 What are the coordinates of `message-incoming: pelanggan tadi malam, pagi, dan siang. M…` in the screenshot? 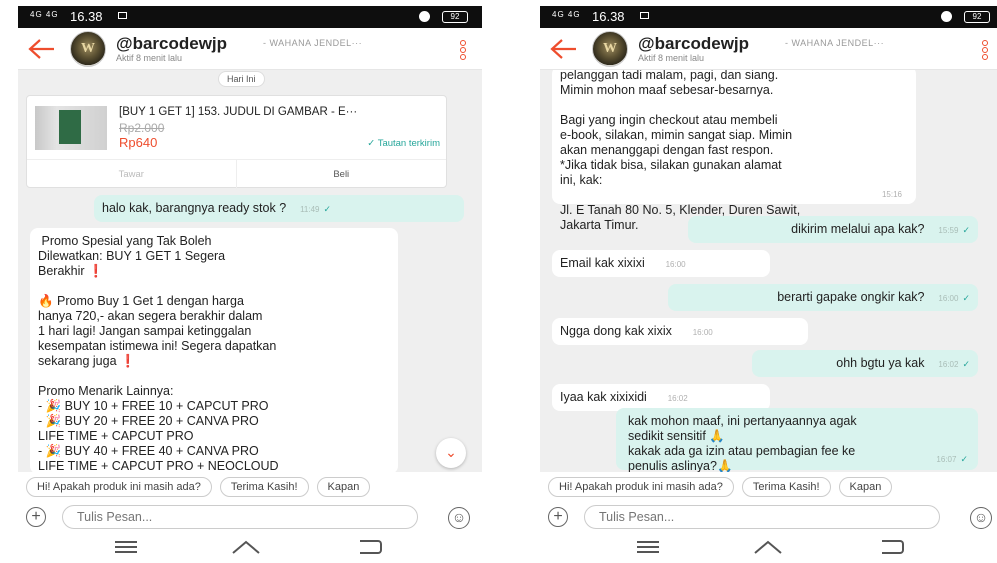 It's located at (734, 151).